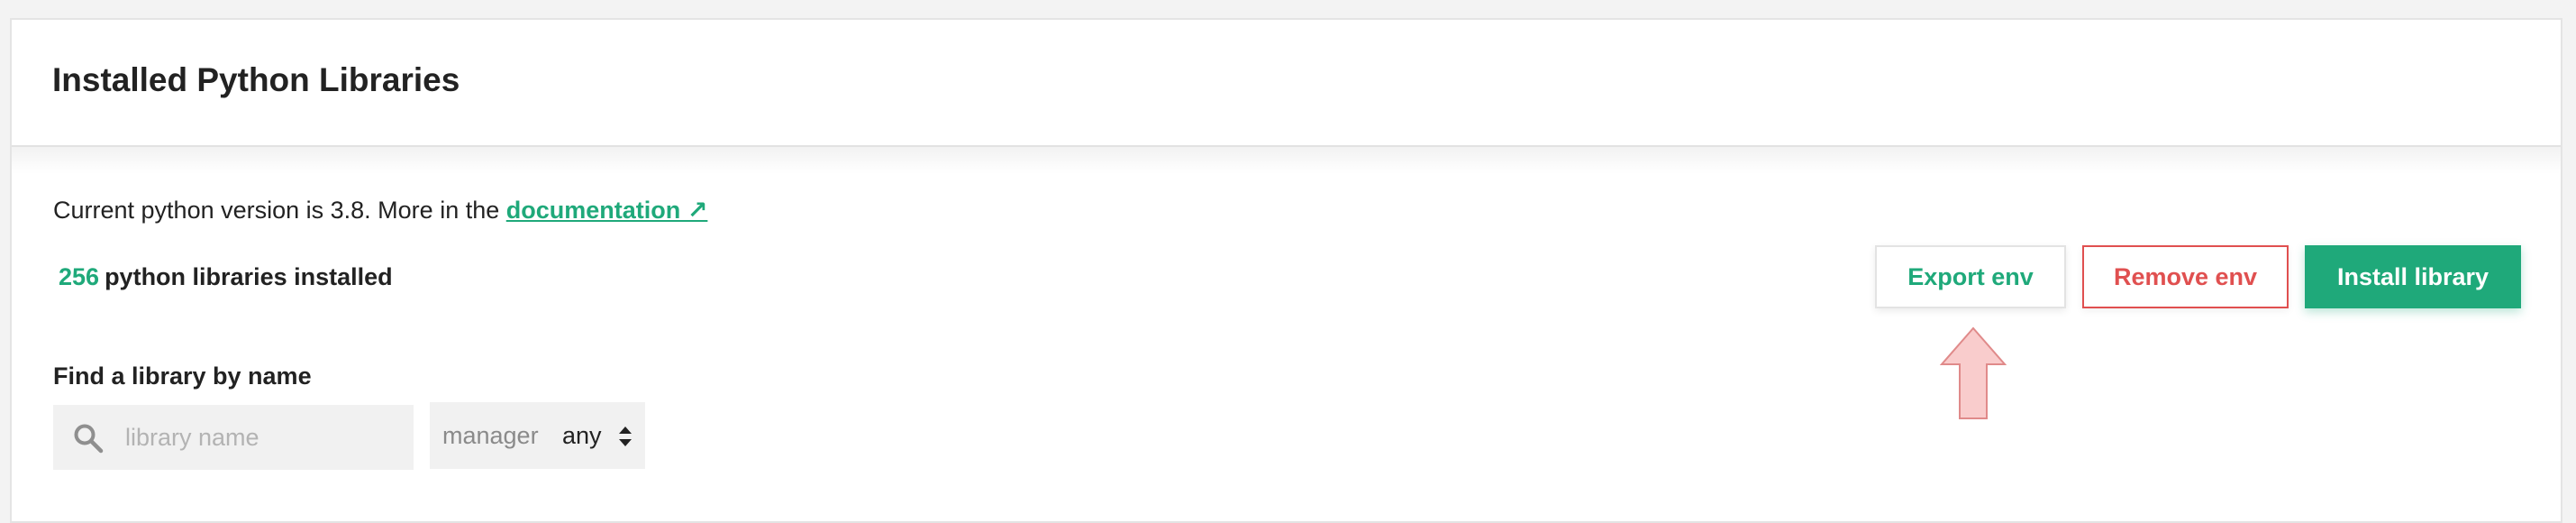  I want to click on installed-count-number: 256, so click(79, 276).